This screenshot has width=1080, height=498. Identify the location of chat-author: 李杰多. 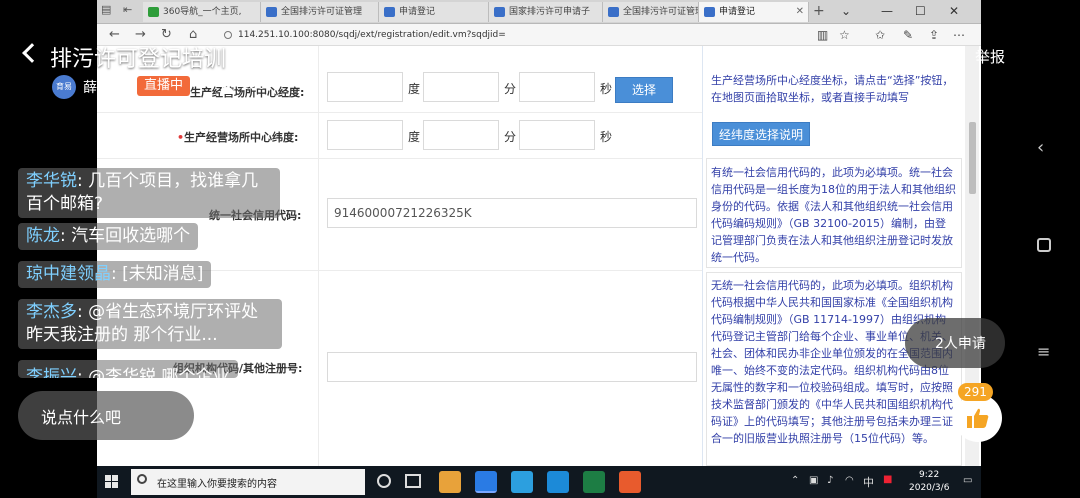
(51, 312).